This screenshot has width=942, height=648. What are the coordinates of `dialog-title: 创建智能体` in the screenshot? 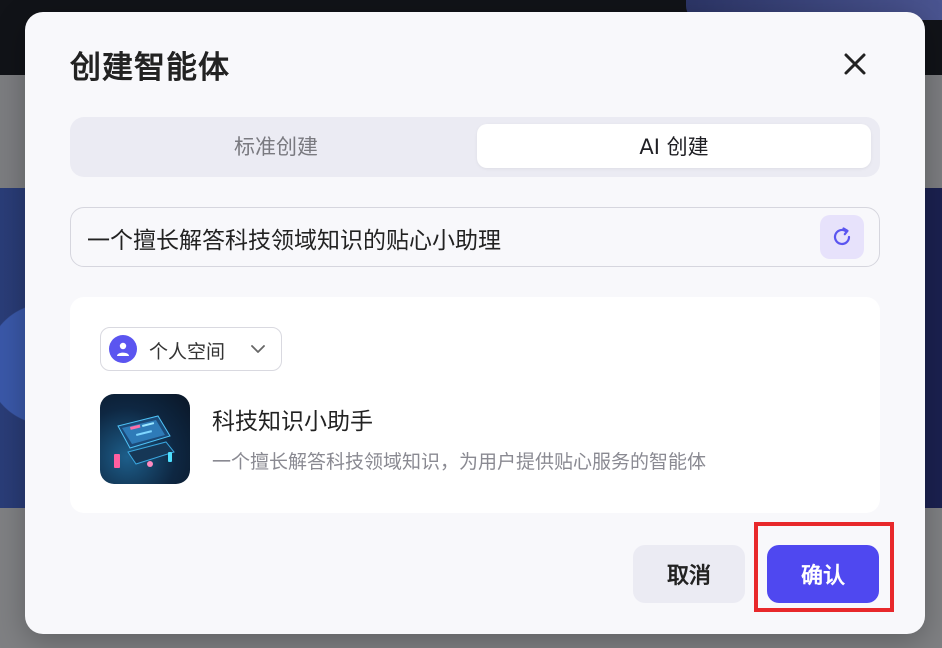 It's located at (150, 68).